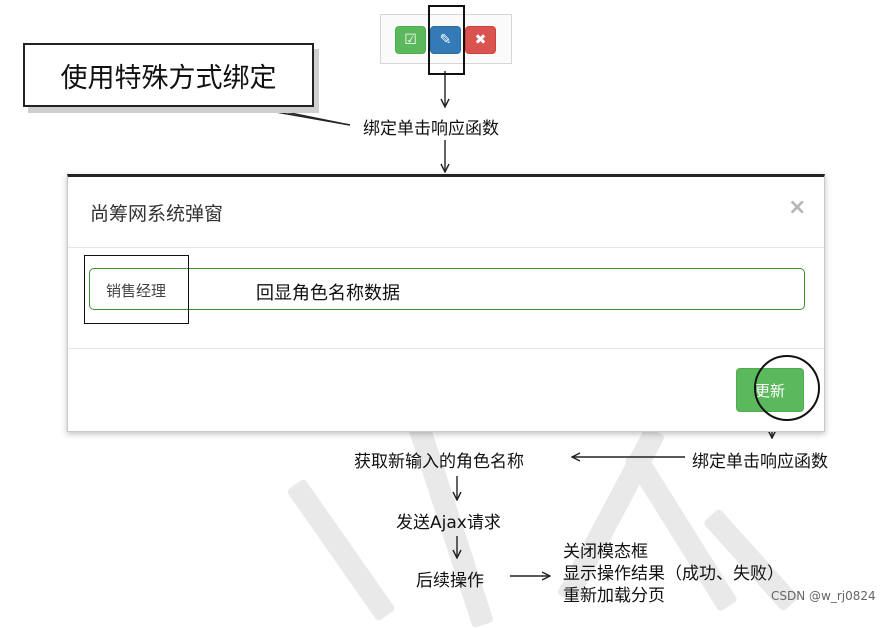 The width and height of the screenshot is (893, 628). What do you see at coordinates (168, 78) in the screenshot?
I see `callout-text: 使用特殊方式绑定` at bounding box center [168, 78].